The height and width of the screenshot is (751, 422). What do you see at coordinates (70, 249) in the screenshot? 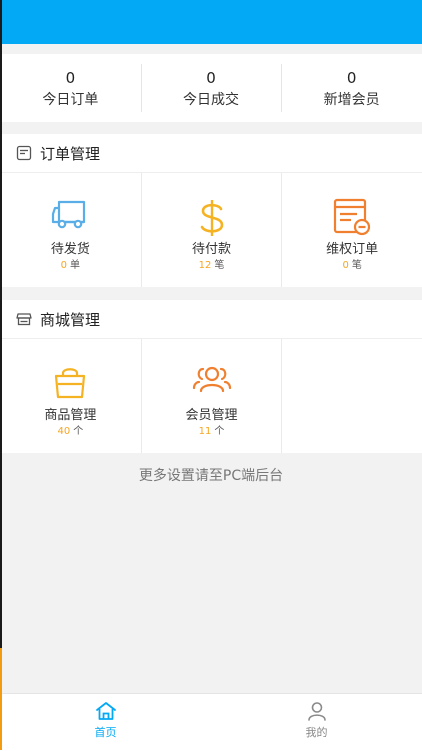
I see `item-label: 待发货` at bounding box center [70, 249].